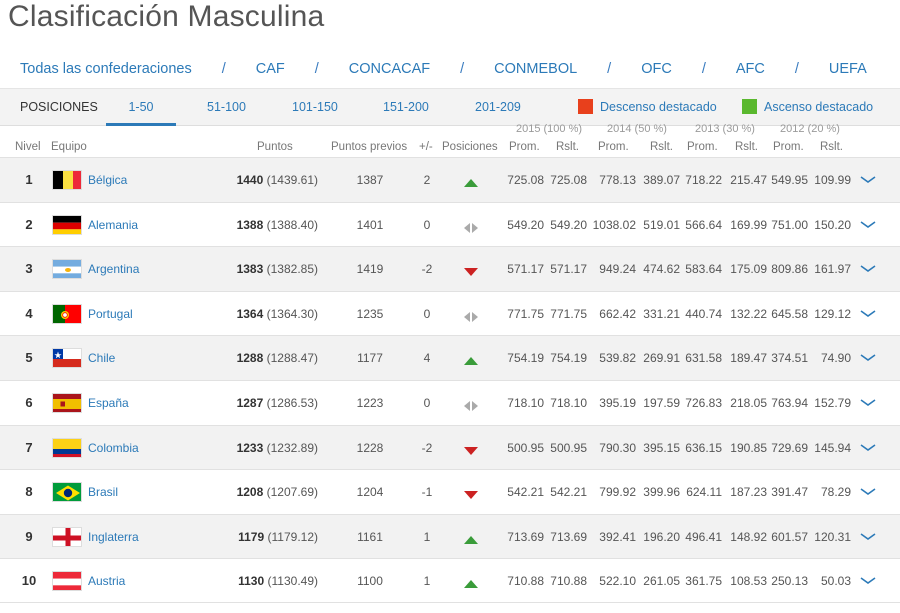  Describe the element at coordinates (292, 492) in the screenshot. I see `points-exact: (1207.69)` at that location.